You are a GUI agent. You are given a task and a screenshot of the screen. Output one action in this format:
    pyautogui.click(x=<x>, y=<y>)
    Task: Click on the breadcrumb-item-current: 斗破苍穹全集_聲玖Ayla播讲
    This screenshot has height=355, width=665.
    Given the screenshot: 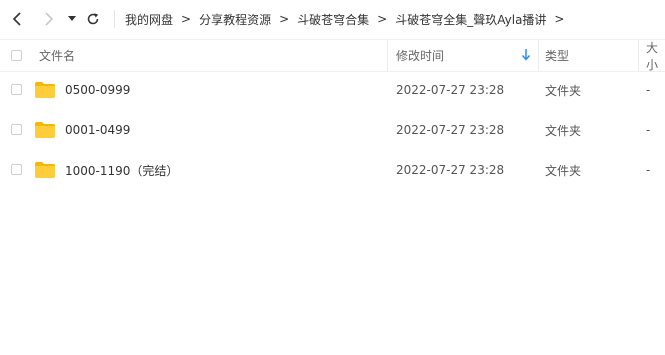 What is the action you would take?
    pyautogui.click(x=470, y=19)
    